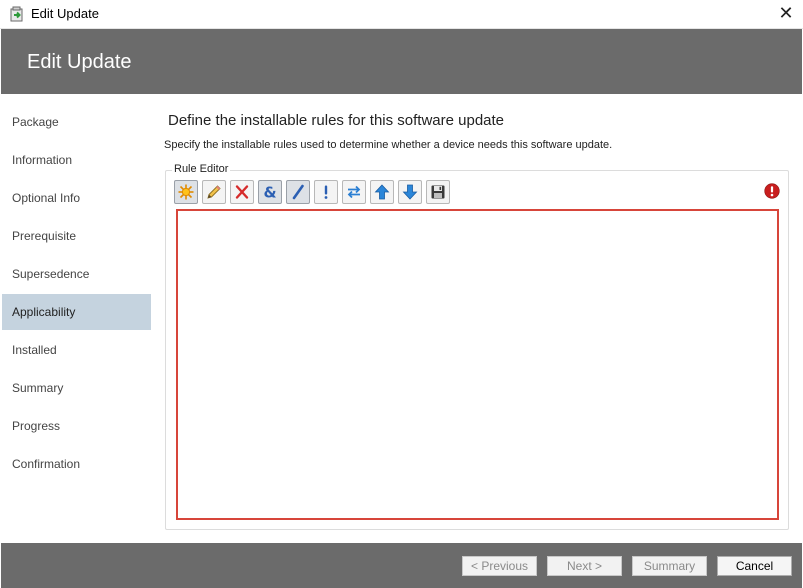 This screenshot has width=803, height=588. I want to click on move-up-icon, so click(382, 192).